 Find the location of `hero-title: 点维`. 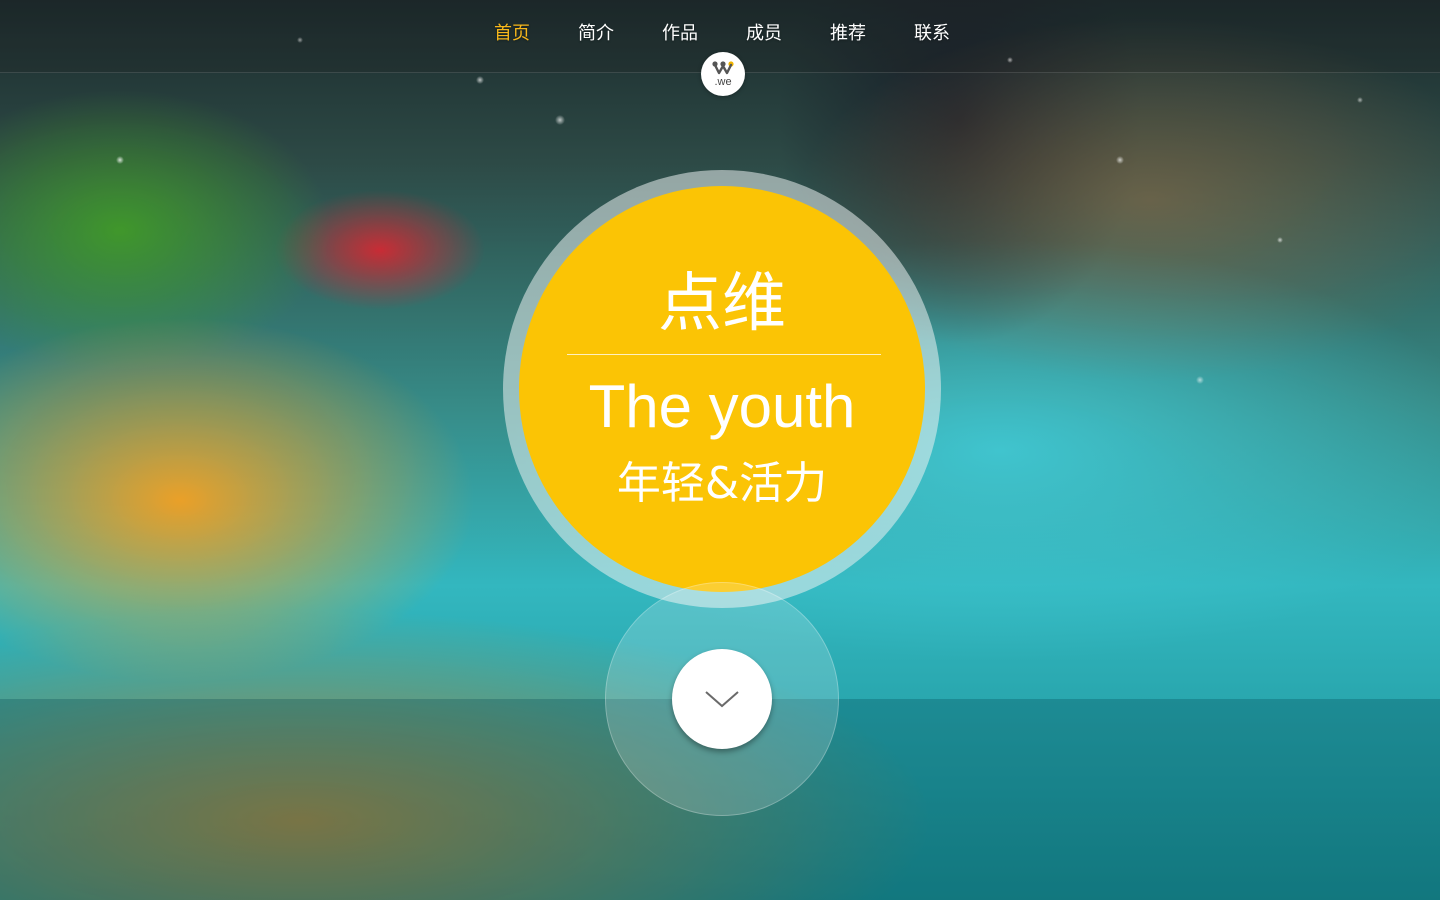

hero-title: 点维 is located at coordinates (722, 304).